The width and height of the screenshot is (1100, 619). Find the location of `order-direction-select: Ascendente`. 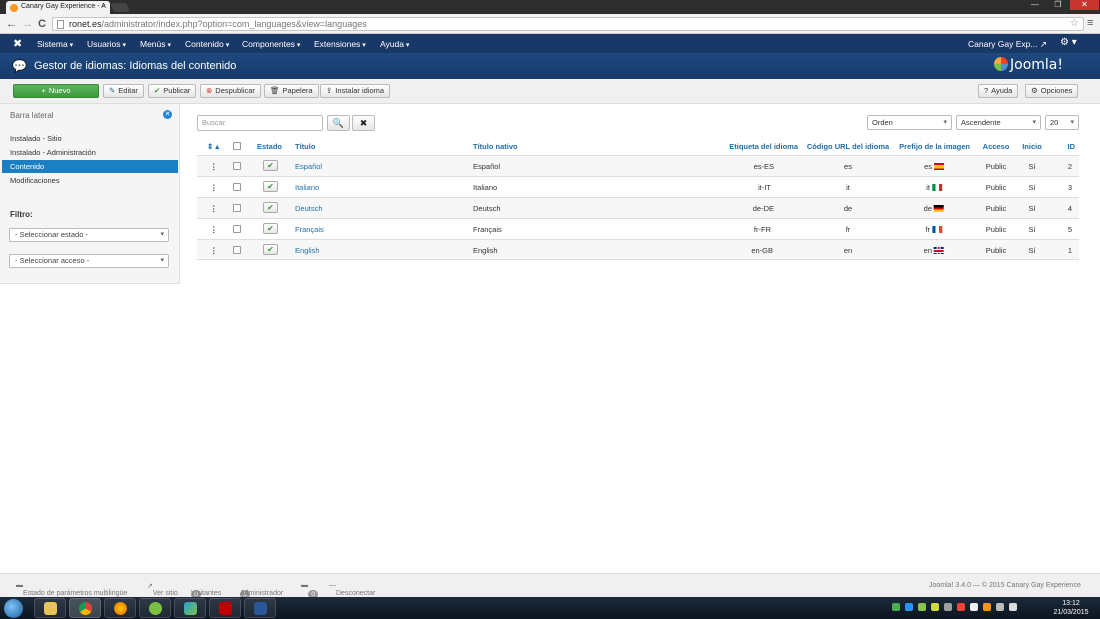

order-direction-select: Ascendente is located at coordinates (998, 122).